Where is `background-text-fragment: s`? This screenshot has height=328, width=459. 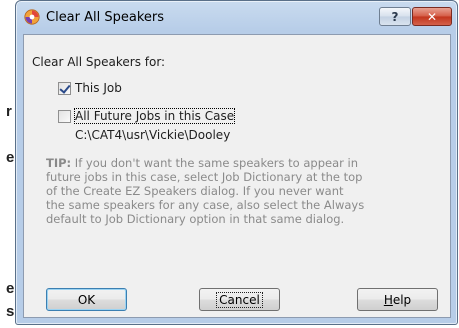
background-text-fragment: s is located at coordinates (10, 311).